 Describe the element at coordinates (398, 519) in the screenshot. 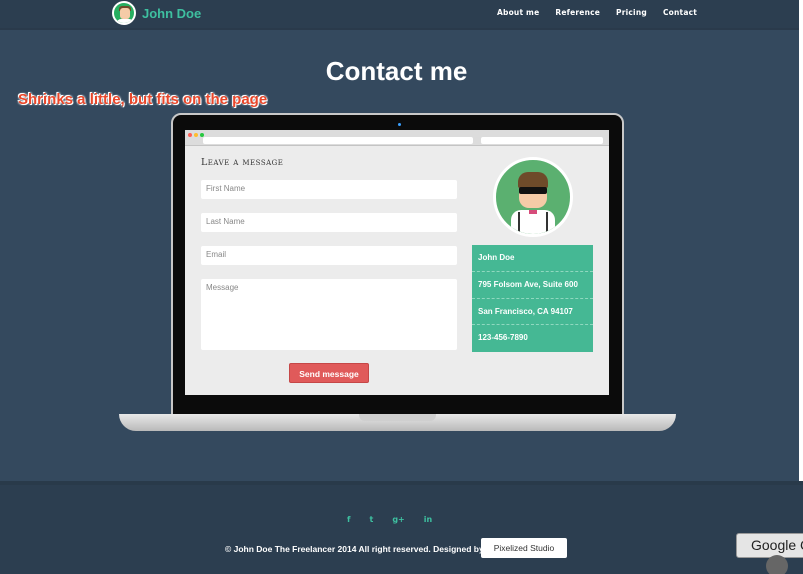

I see `google-plus-icon: g+` at that location.